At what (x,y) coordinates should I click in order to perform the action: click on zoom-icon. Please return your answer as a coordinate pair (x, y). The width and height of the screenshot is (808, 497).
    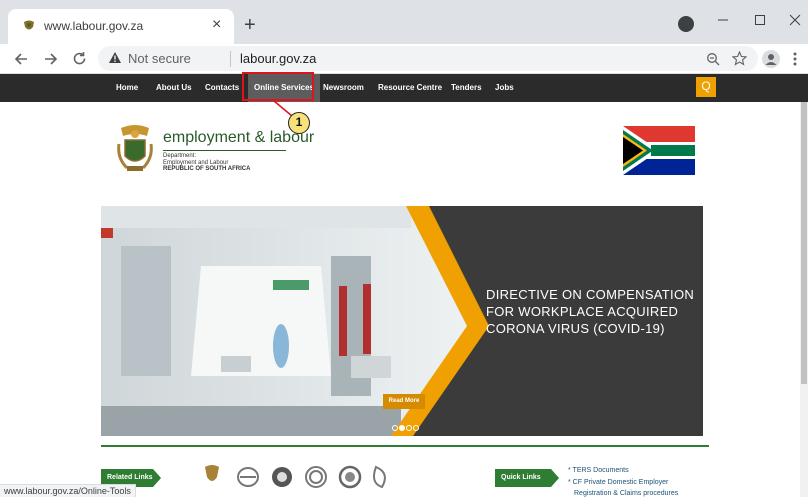
    Looking at the image, I should click on (713, 59).